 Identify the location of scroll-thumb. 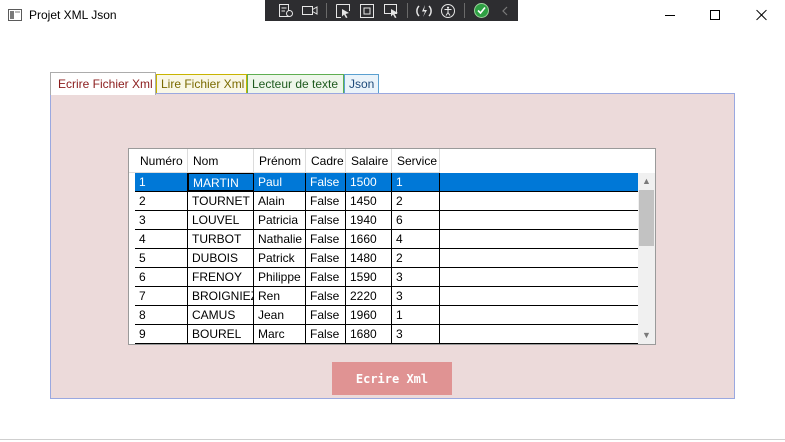
(646, 218).